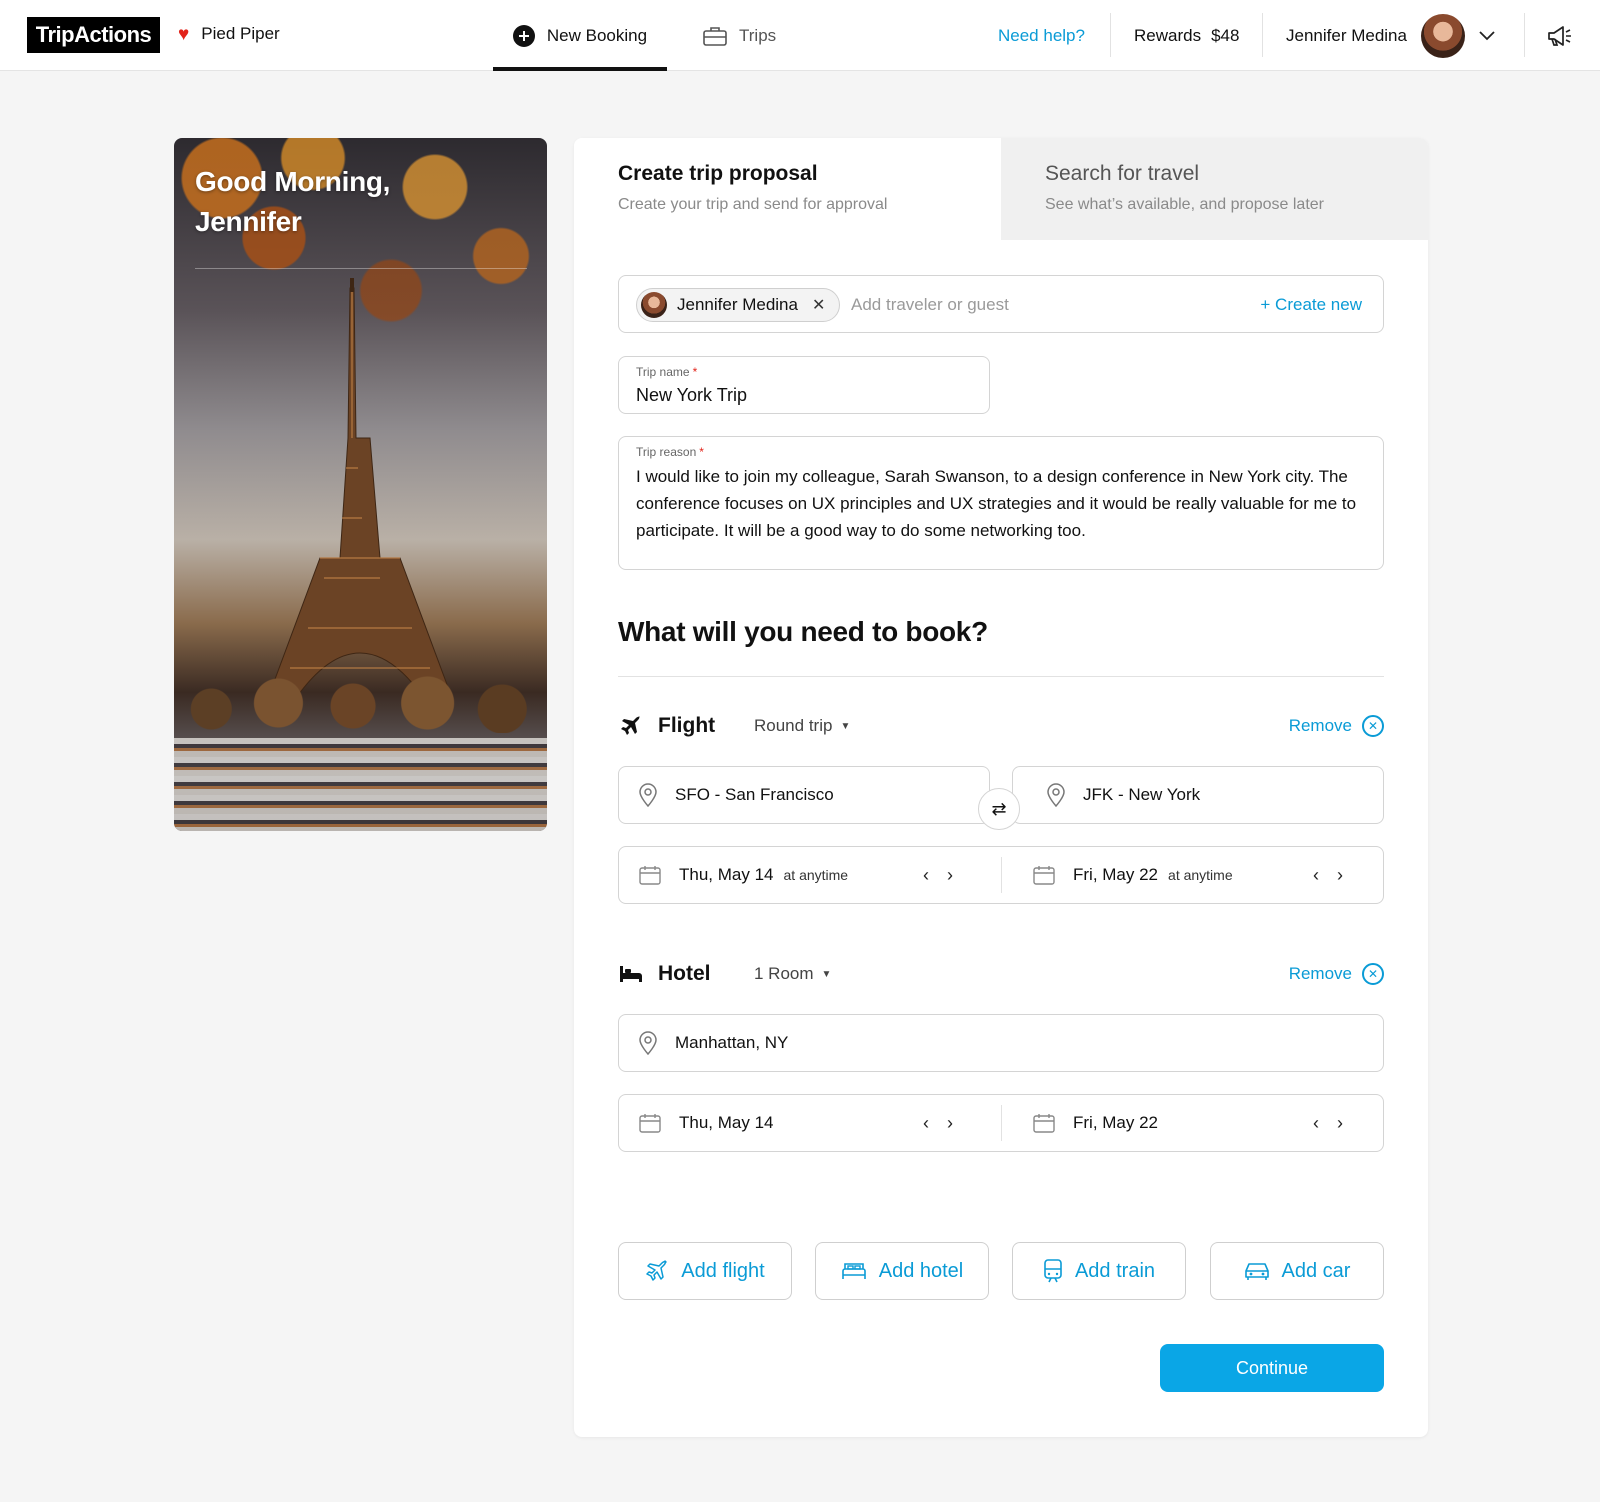  What do you see at coordinates (818, 305) in the screenshot?
I see `close-icon: ✕` at bounding box center [818, 305].